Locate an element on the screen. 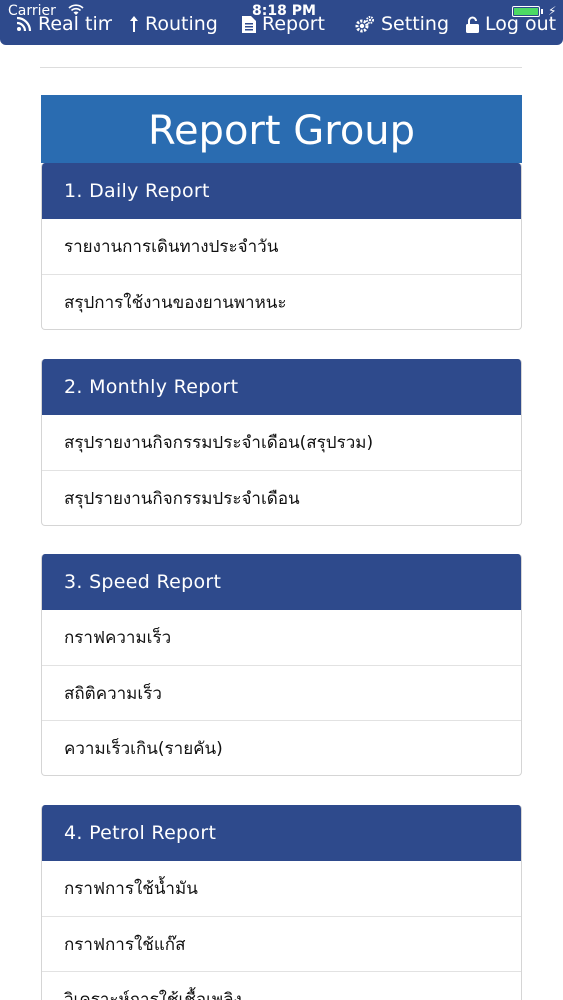 Image resolution: width=563 pixels, height=1000 pixels. report-item: กราฟการใช้แก๊ส is located at coordinates (281, 943).